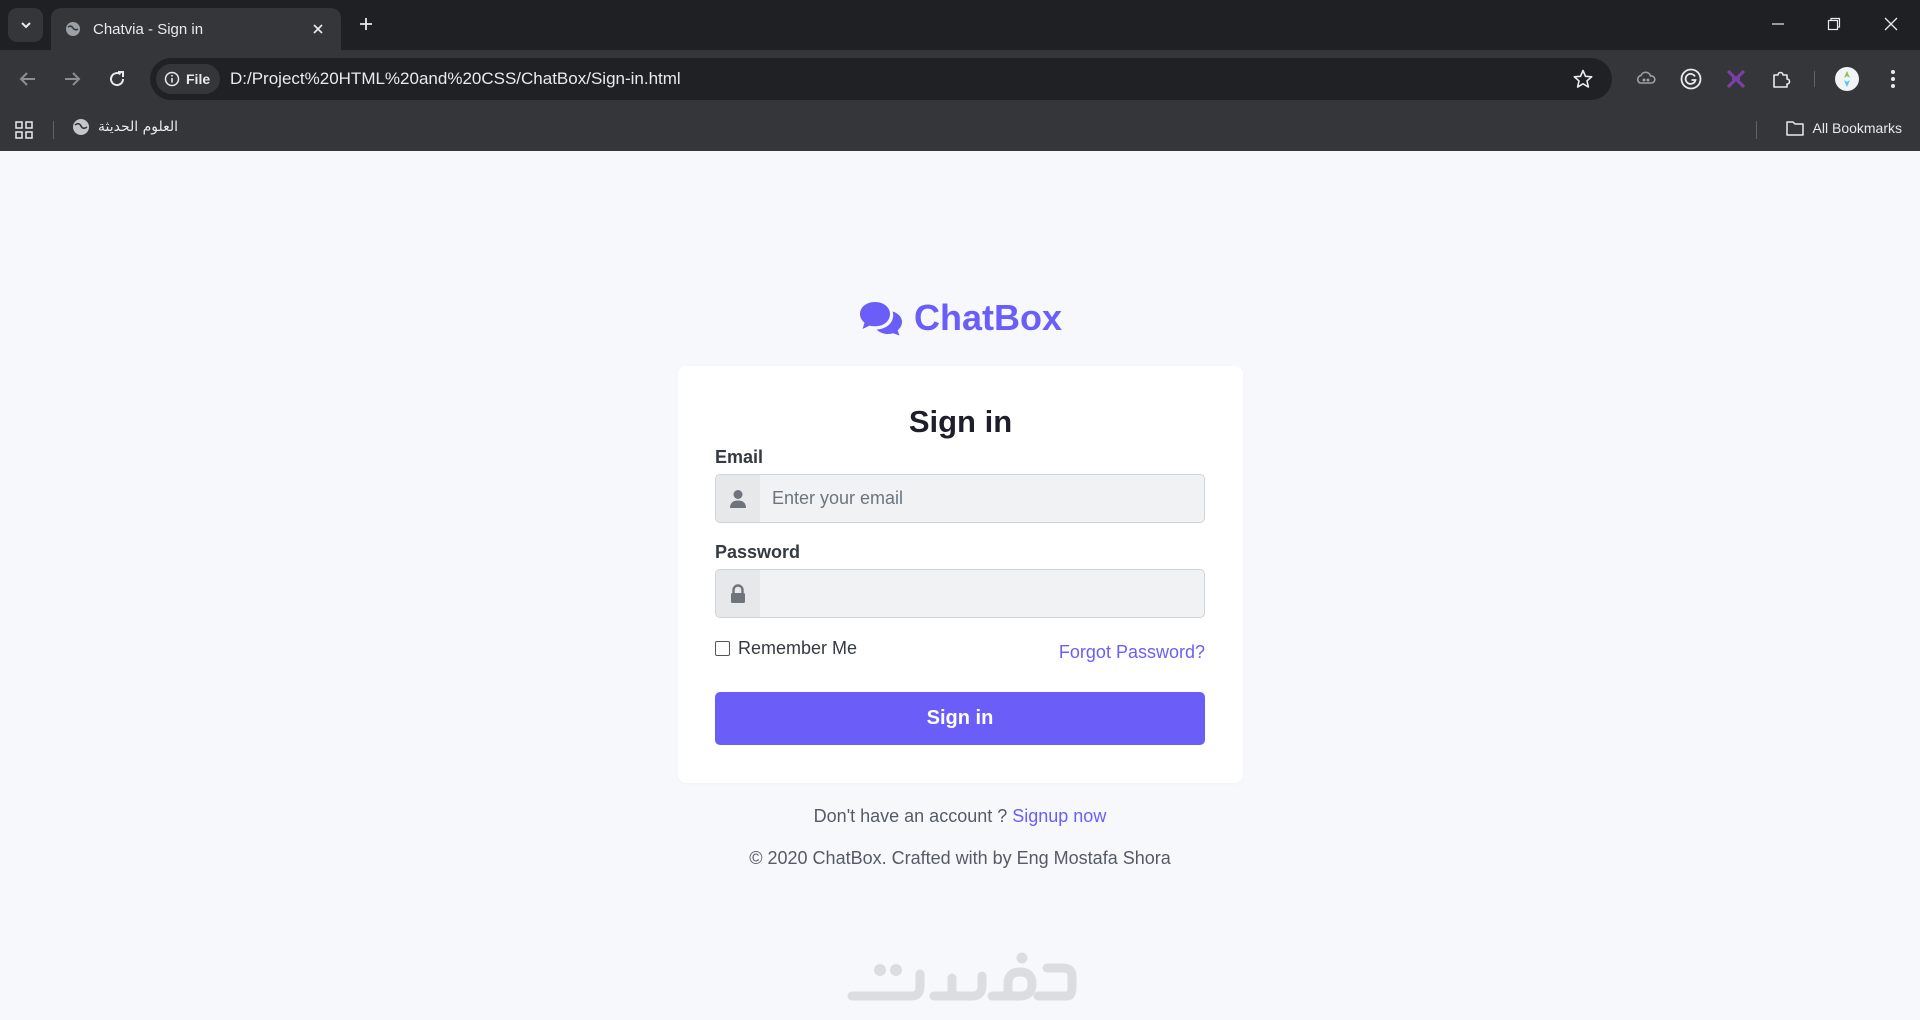 The height and width of the screenshot is (1020, 1920). I want to click on new-tab-button, so click(366, 24).